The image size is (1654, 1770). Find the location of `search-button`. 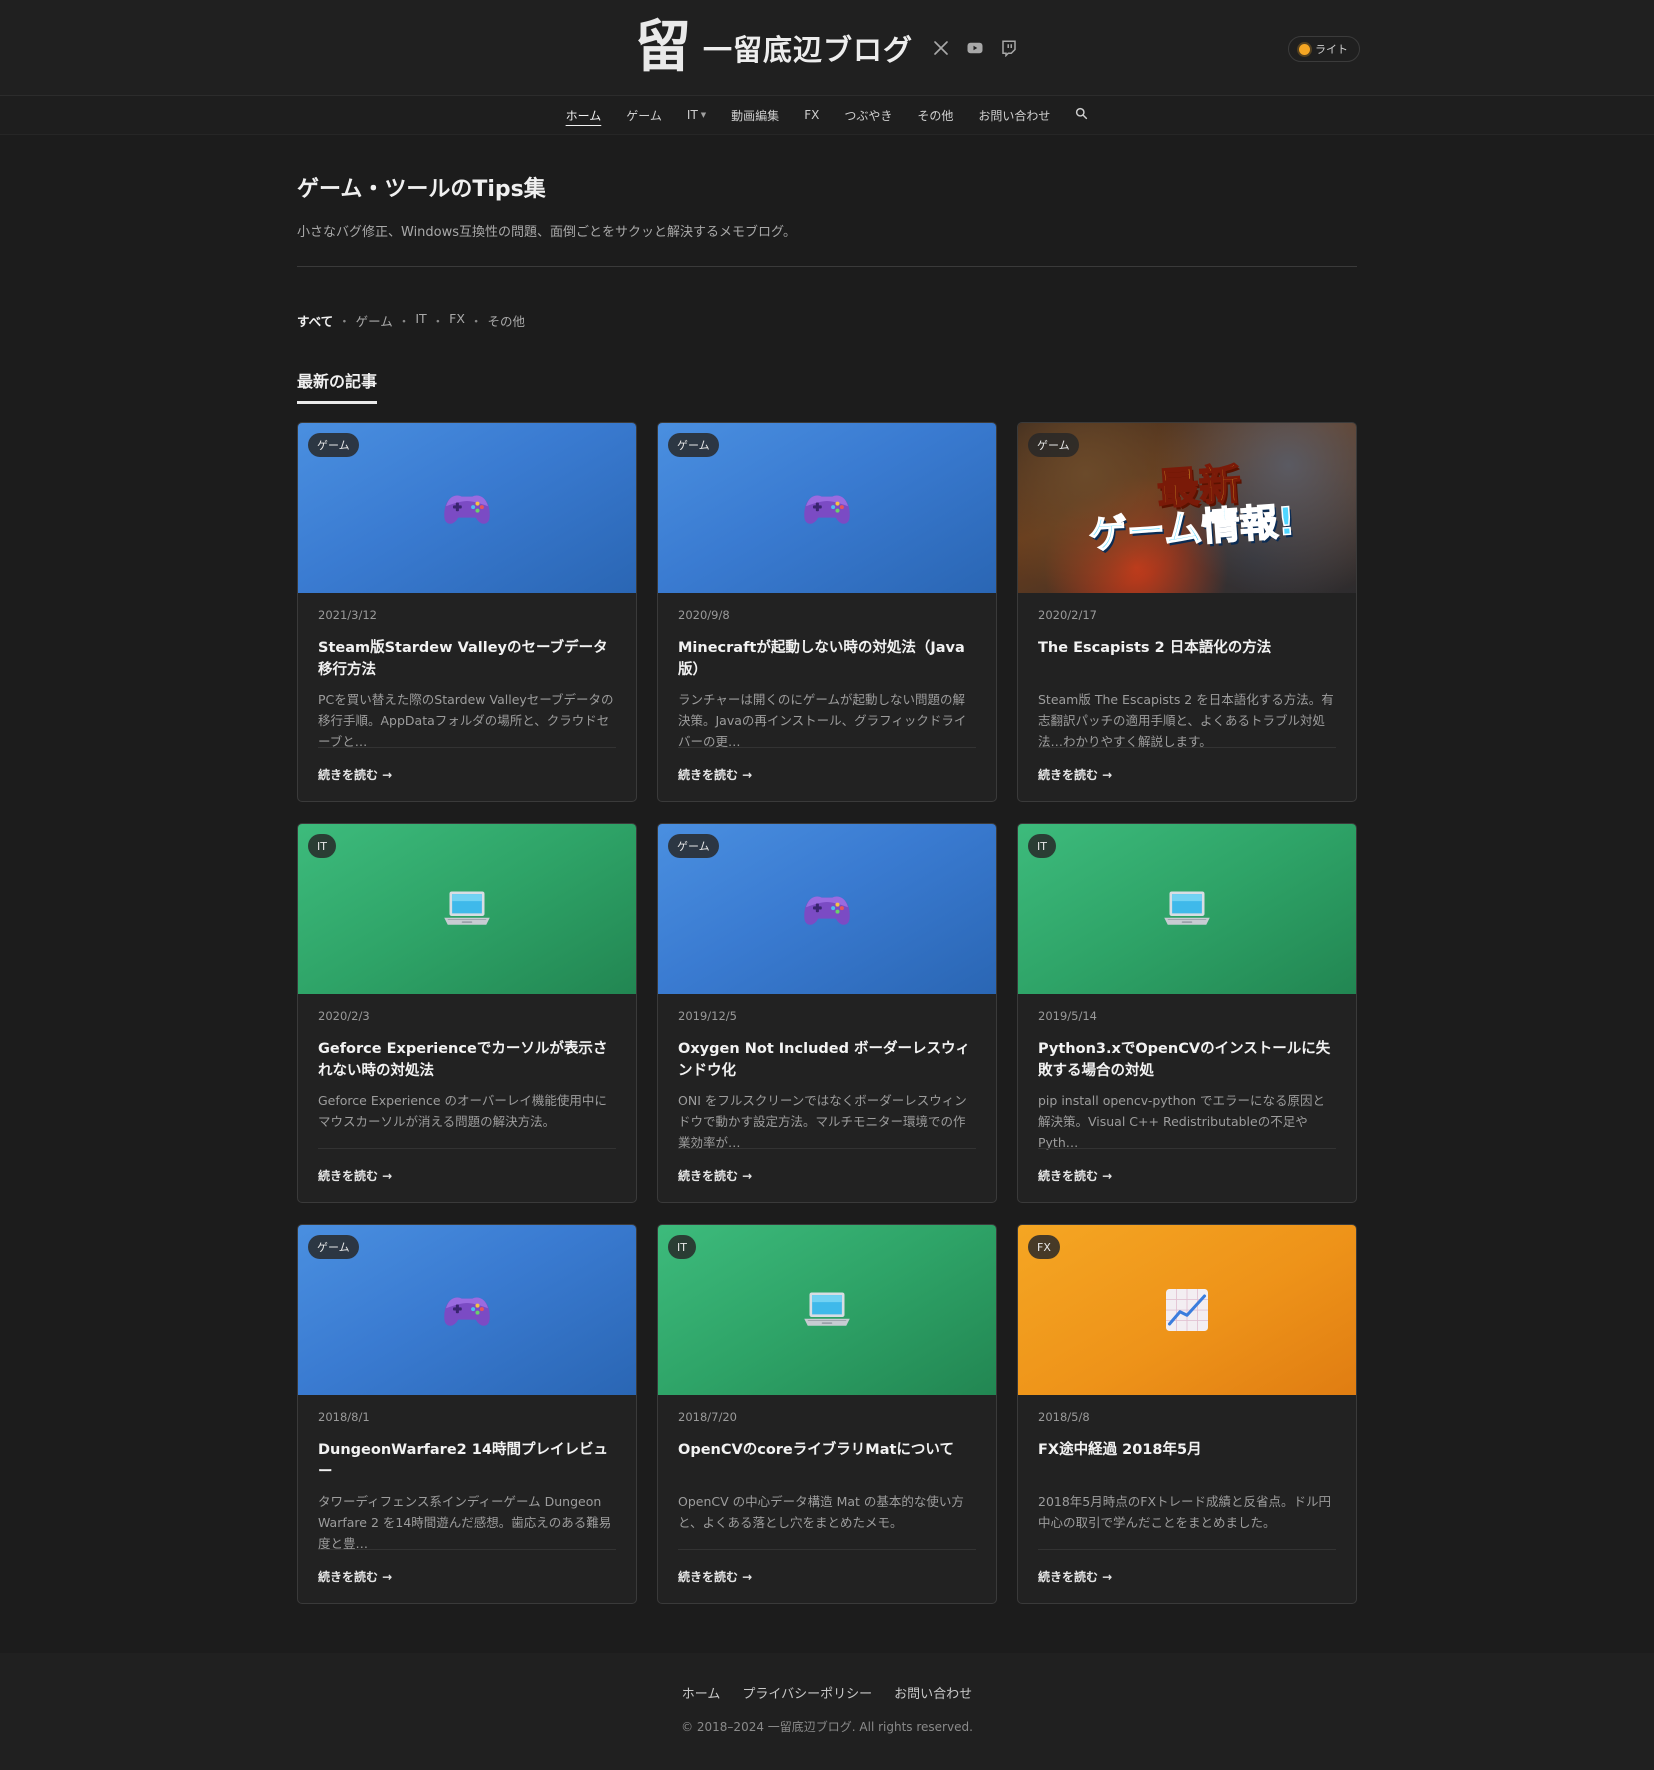

search-button is located at coordinates (1081, 115).